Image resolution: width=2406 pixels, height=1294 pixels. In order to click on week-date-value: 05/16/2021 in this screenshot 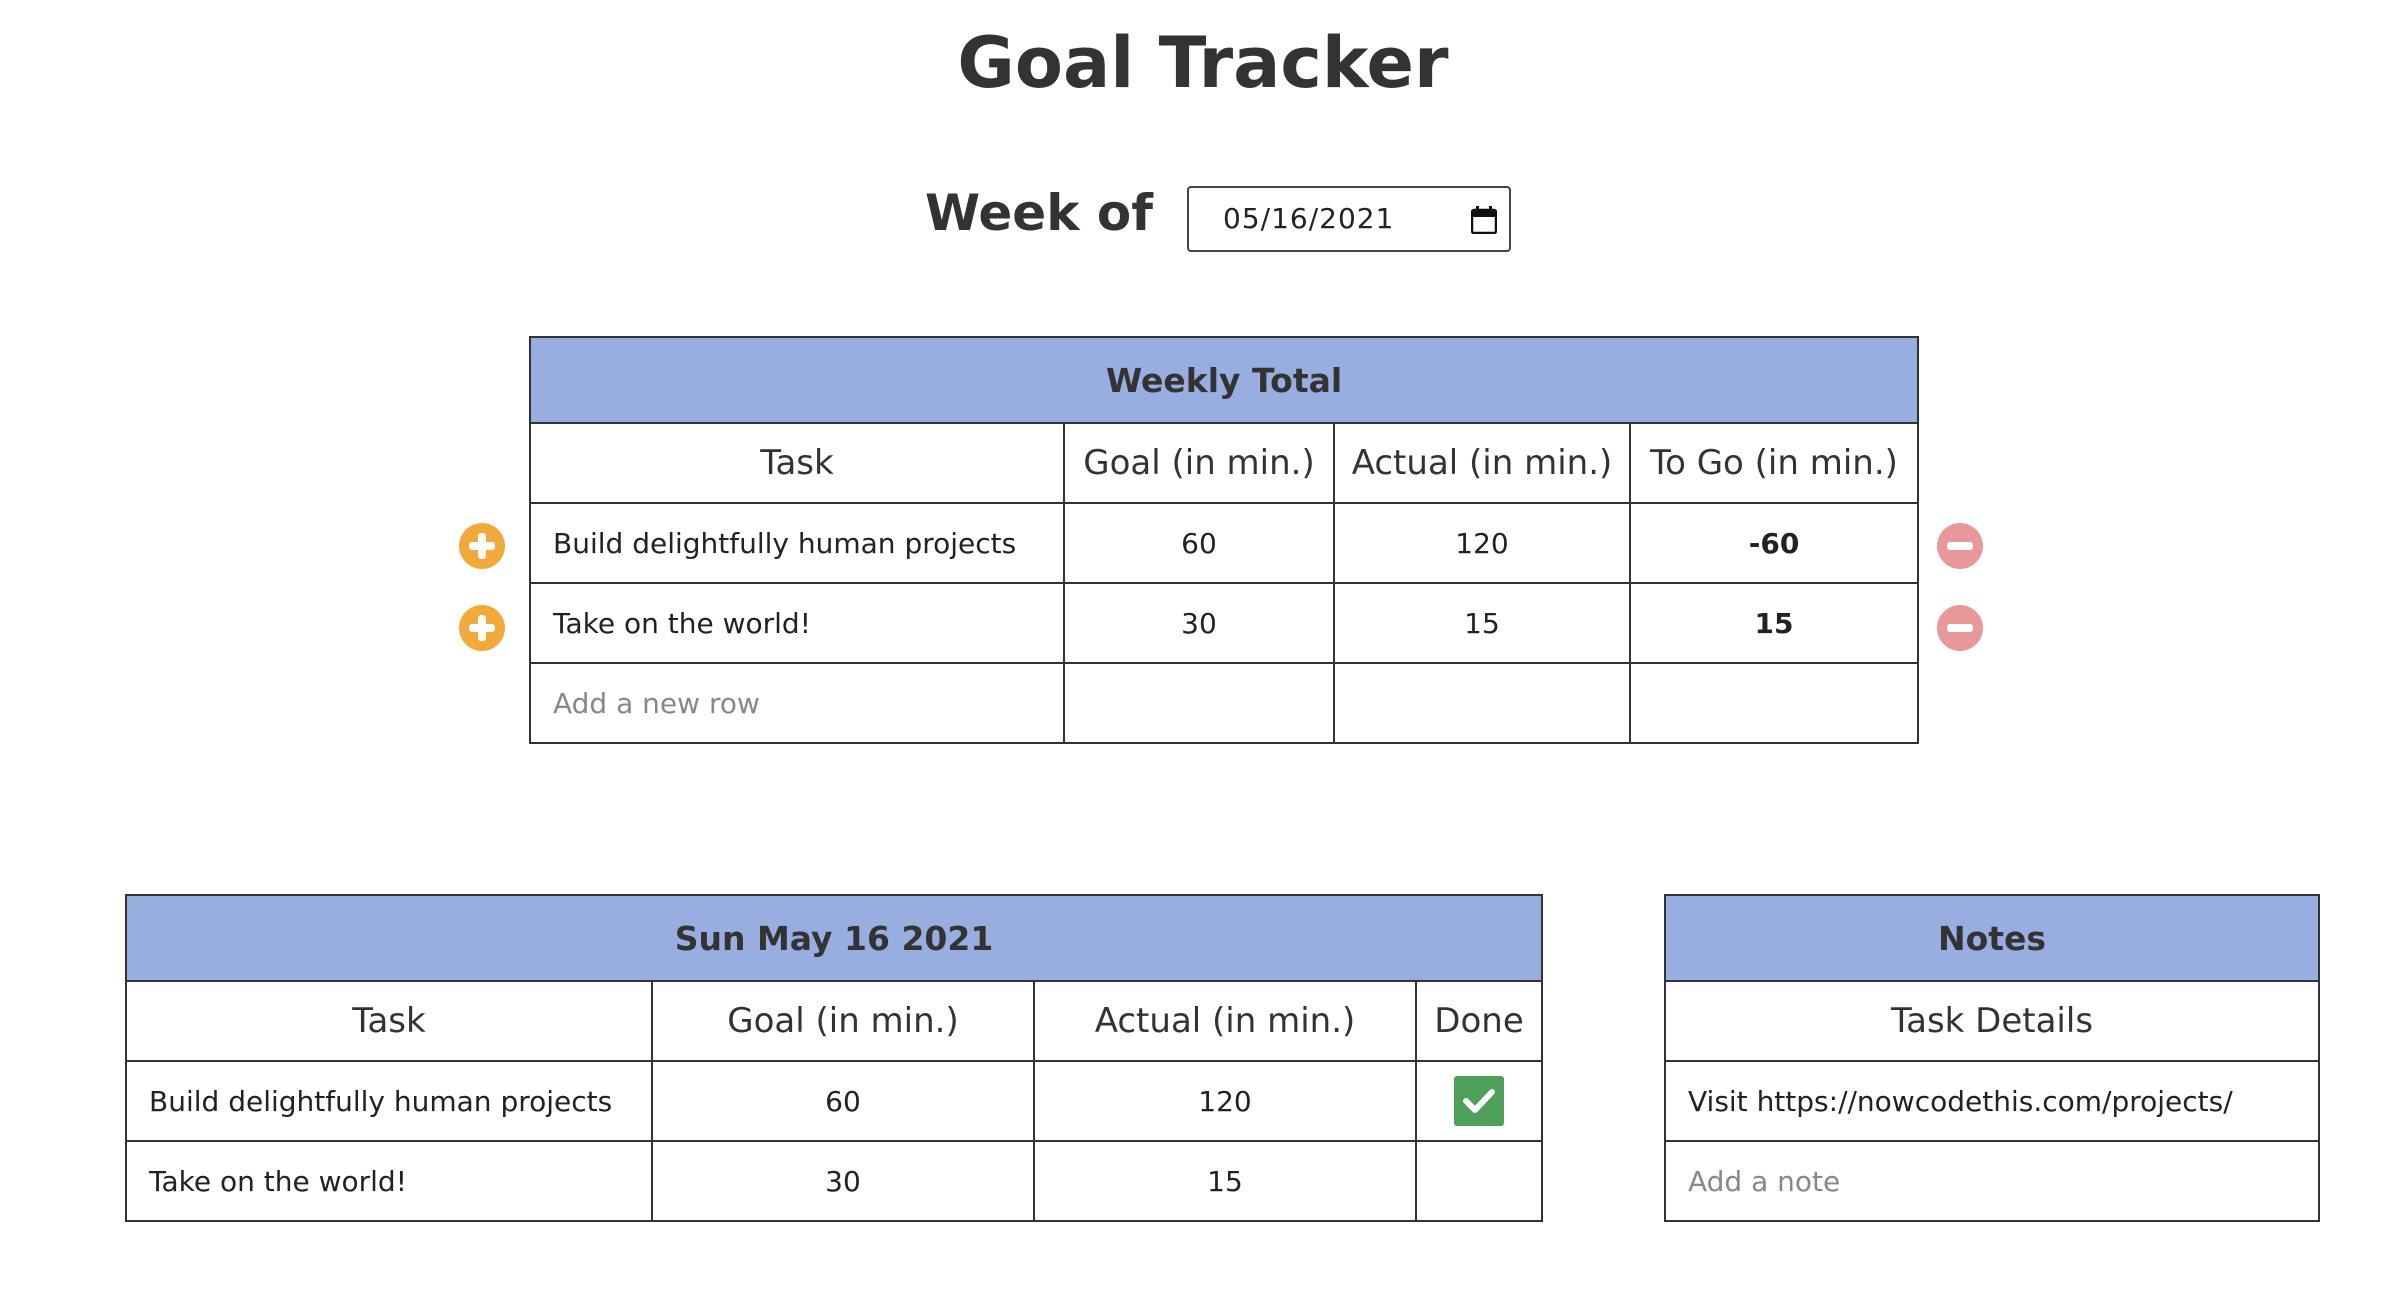, I will do `click(1309, 218)`.